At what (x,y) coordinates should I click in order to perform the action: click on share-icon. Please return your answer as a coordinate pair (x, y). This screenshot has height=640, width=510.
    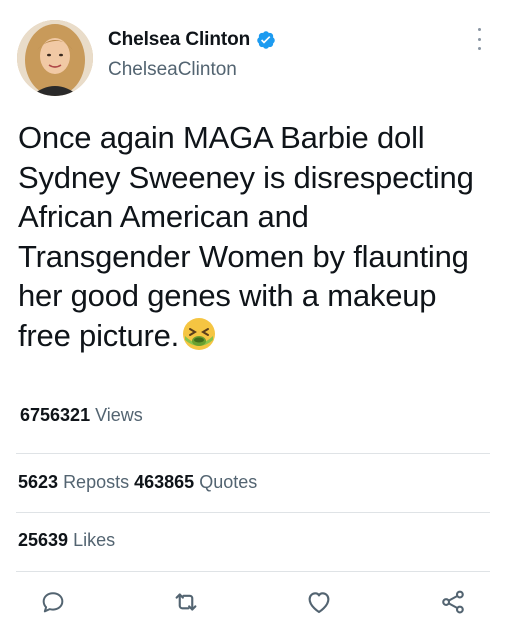
    Looking at the image, I should click on (453, 602).